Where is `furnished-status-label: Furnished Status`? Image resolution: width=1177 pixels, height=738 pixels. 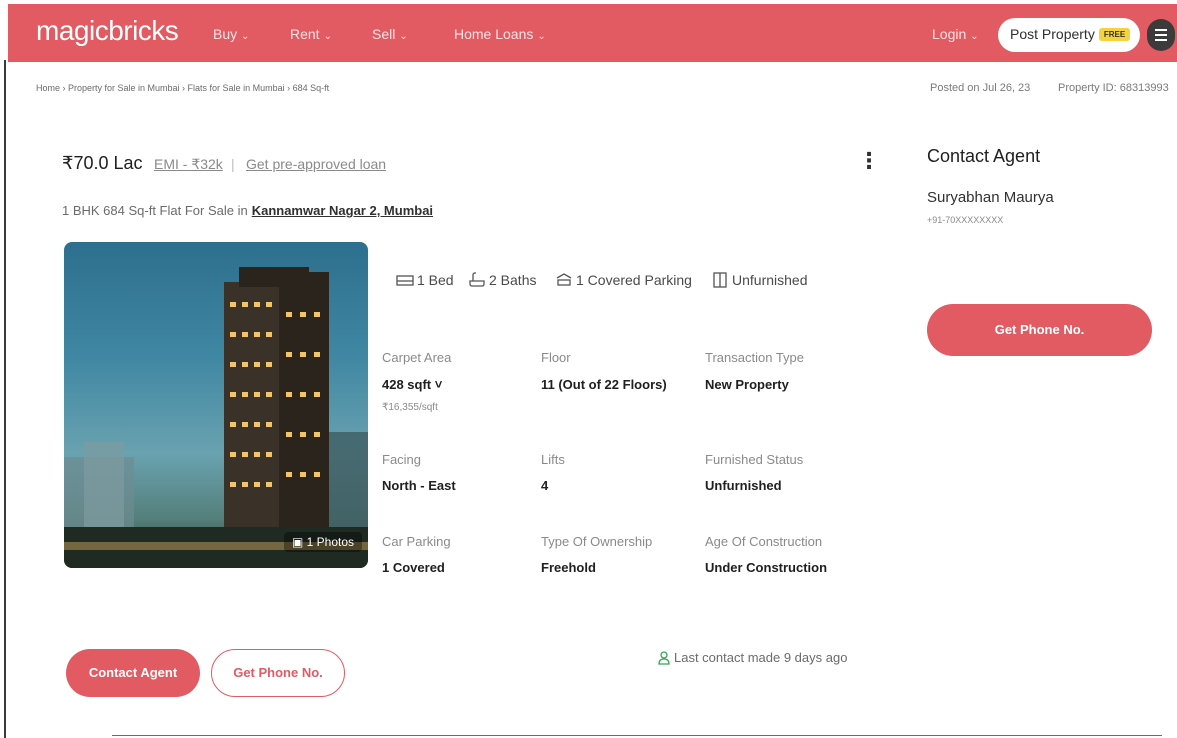 furnished-status-label: Furnished Status is located at coordinates (754, 459).